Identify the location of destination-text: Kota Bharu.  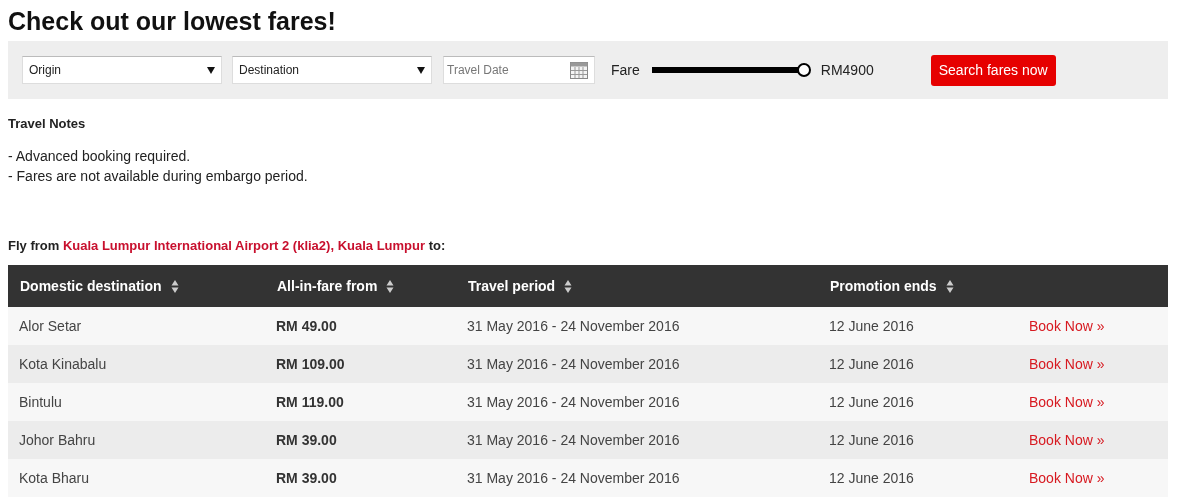
(54, 478).